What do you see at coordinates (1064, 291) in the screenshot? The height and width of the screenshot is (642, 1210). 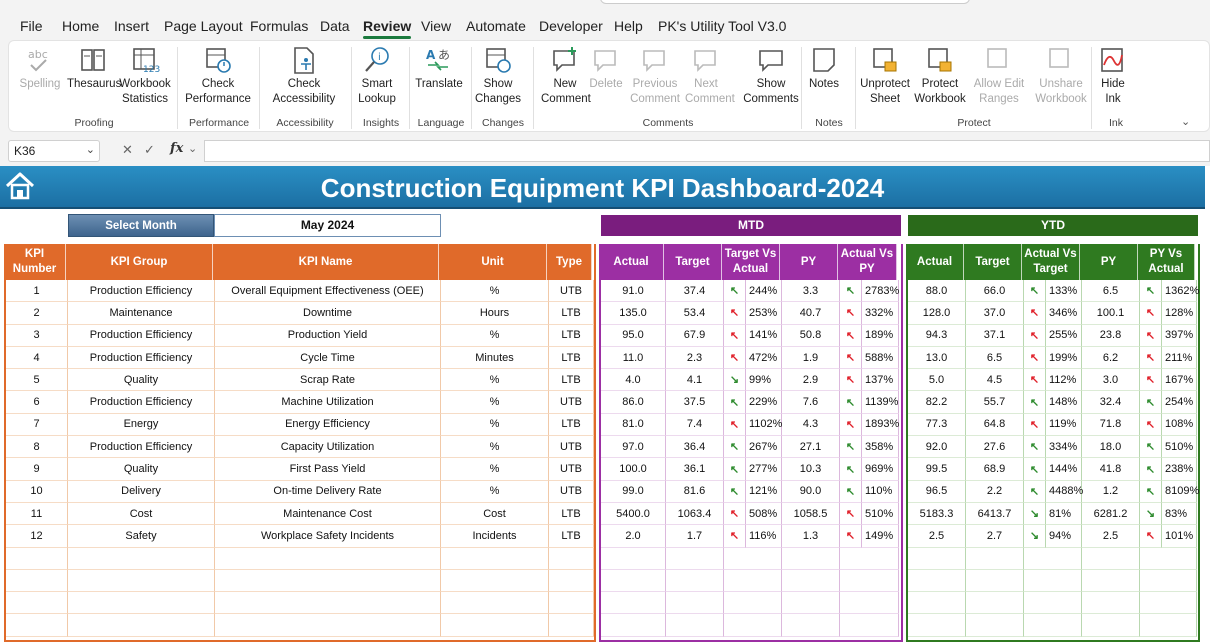 I see `ytd-actual-vs-target-cell: 133%` at bounding box center [1064, 291].